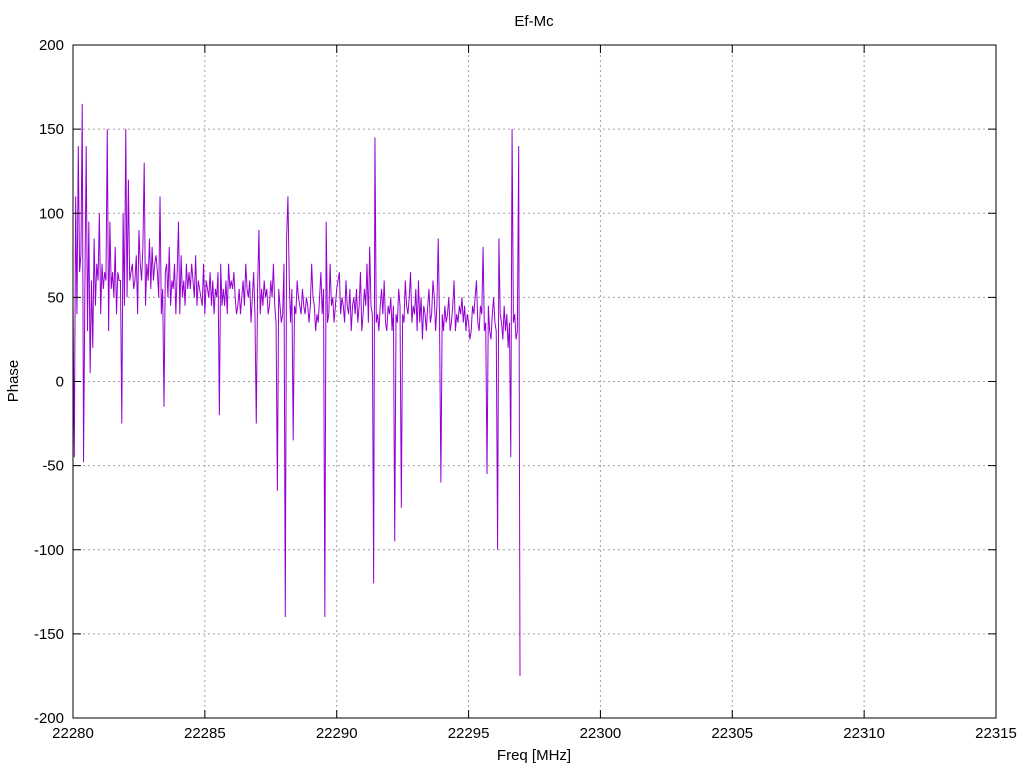 Image resolution: width=1024 pixels, height=768 pixels. I want to click on y-axis-label: Phase, so click(13, 381).